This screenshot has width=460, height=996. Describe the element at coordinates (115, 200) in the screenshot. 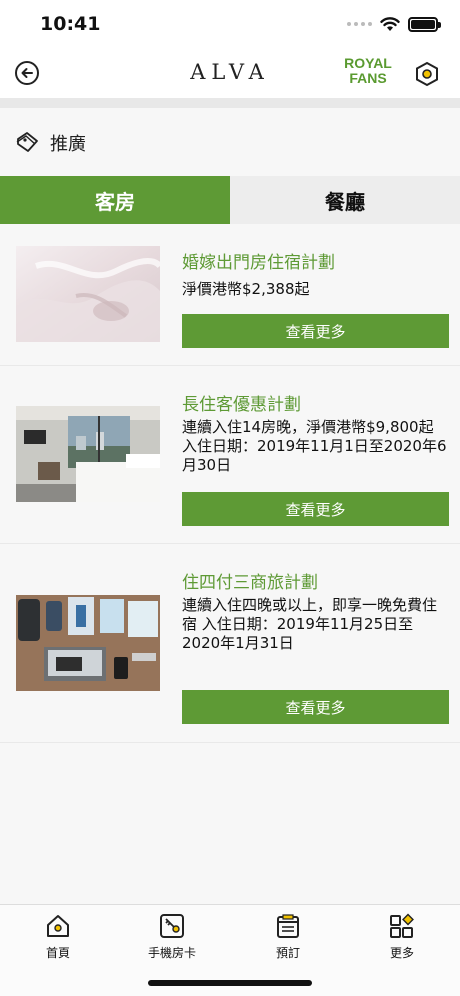

I see `tab-rooms: 客房` at that location.